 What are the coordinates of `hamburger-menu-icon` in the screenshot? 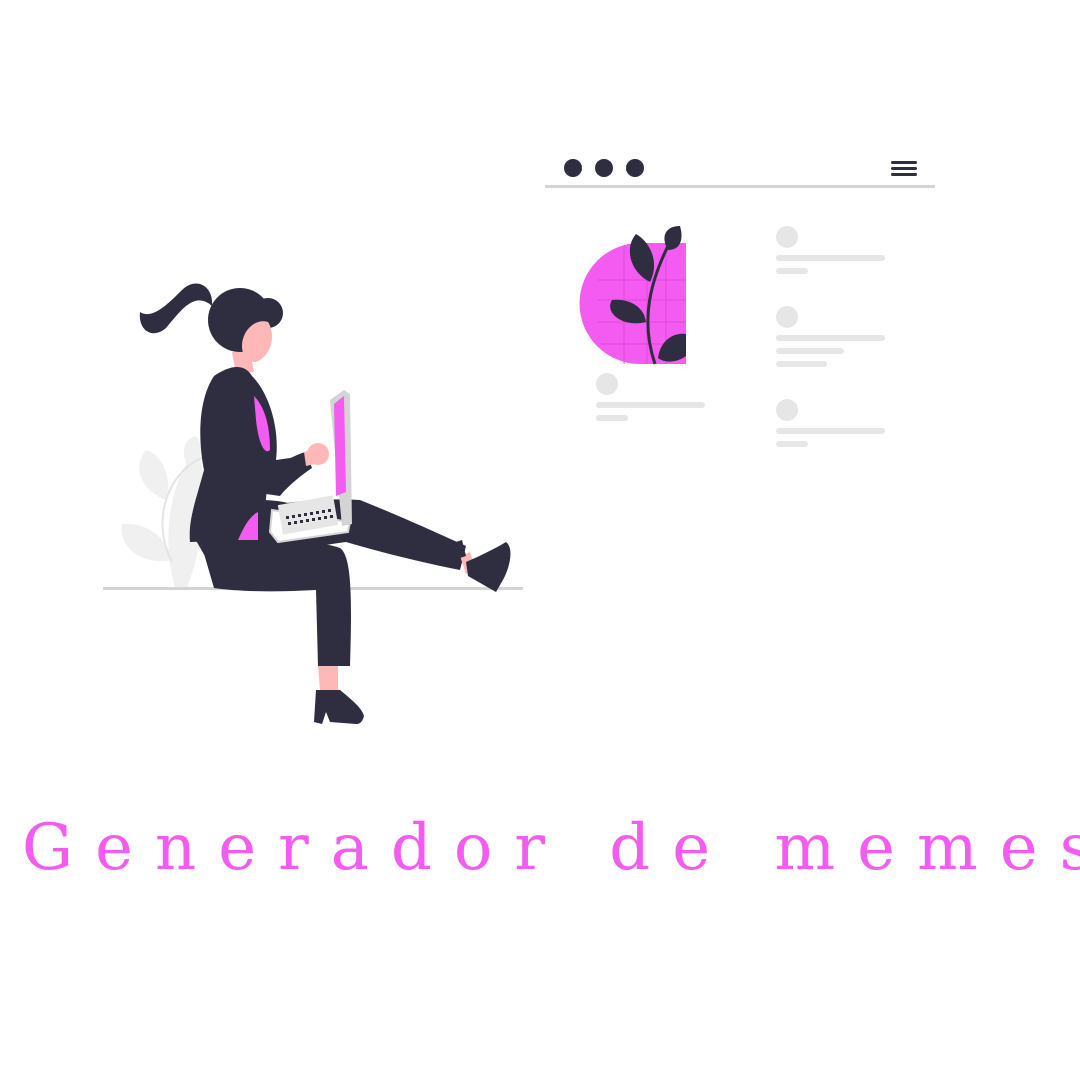 It's located at (904, 168).